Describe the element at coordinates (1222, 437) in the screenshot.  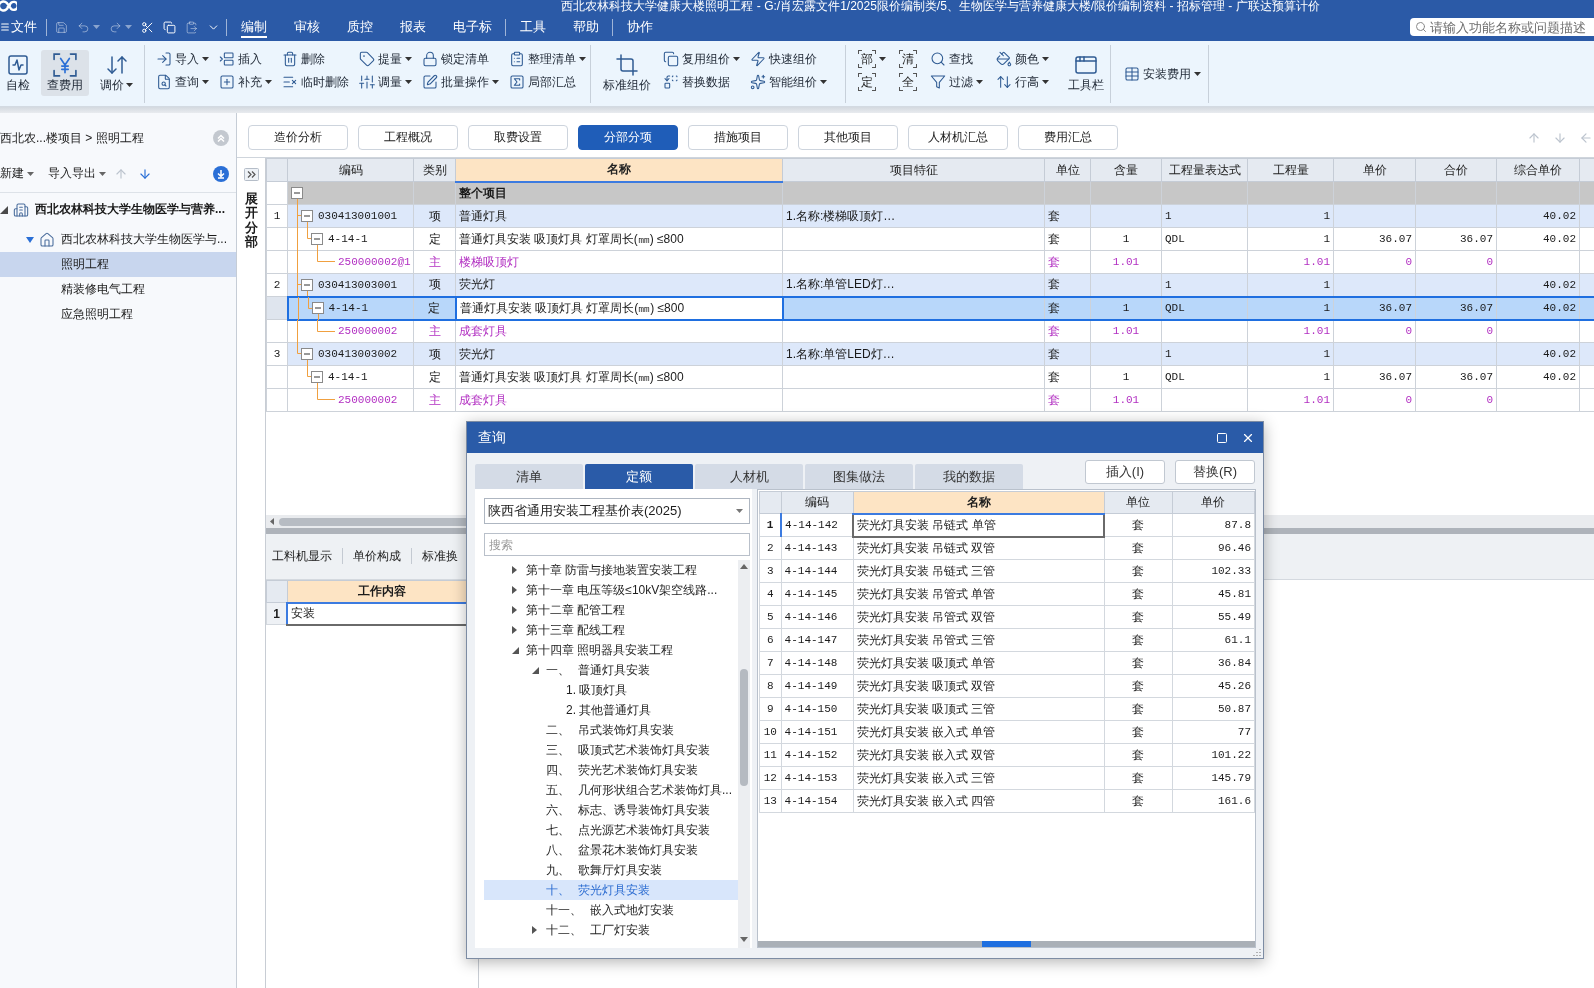
I see `maximize-icon` at that location.